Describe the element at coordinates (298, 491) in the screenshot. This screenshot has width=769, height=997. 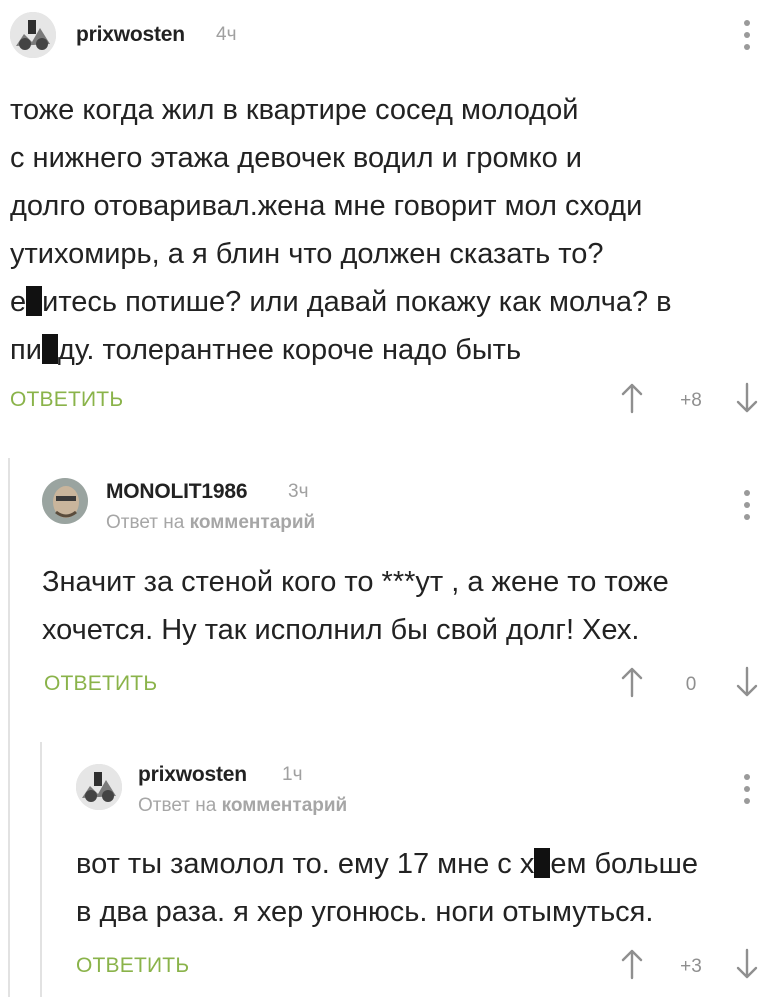
I see `timestamp: 3ч` at that location.